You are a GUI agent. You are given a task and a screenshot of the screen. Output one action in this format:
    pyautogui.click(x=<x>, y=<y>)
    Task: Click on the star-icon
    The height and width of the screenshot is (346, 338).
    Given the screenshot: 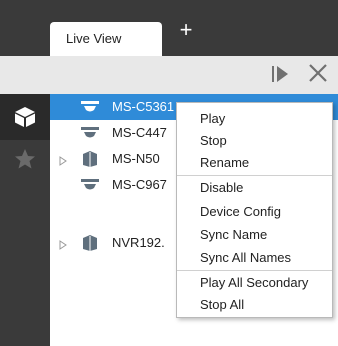 What is the action you would take?
    pyautogui.click(x=25, y=159)
    